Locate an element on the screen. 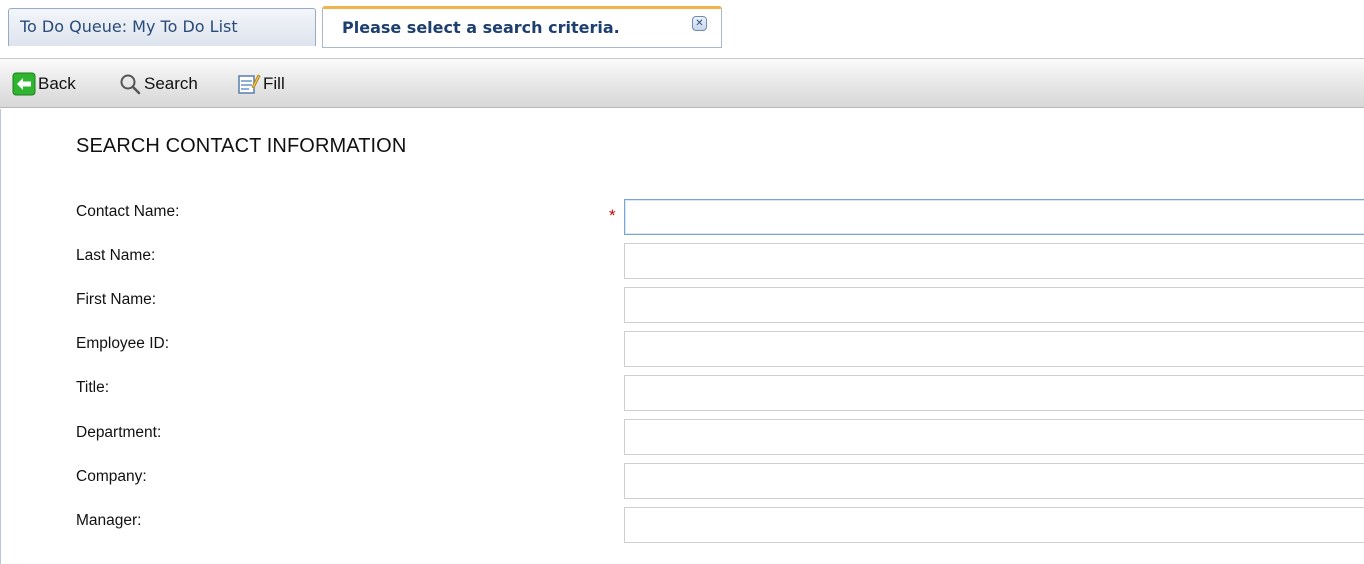 Image resolution: width=1364 pixels, height=564 pixels. department-field is located at coordinates (994, 437).